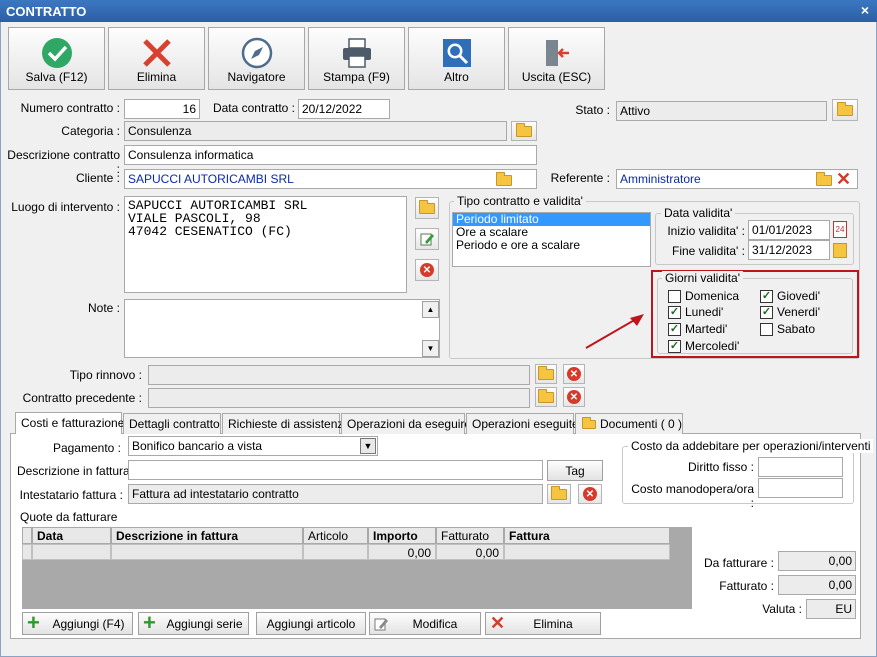 Image resolution: width=877 pixels, height=657 pixels. Describe the element at coordinates (56, 58) in the screenshot. I see `save-button: Salva (F12)` at that location.